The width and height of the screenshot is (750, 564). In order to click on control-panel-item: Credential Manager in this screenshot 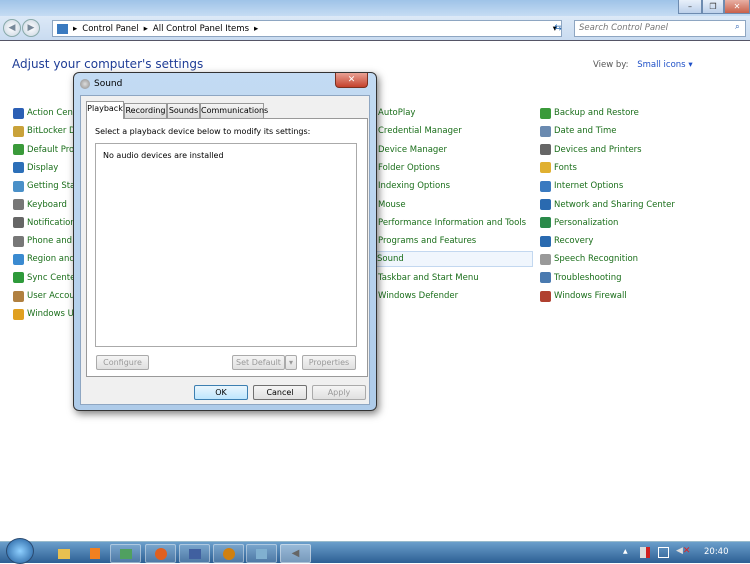, I will do `click(420, 131)`.